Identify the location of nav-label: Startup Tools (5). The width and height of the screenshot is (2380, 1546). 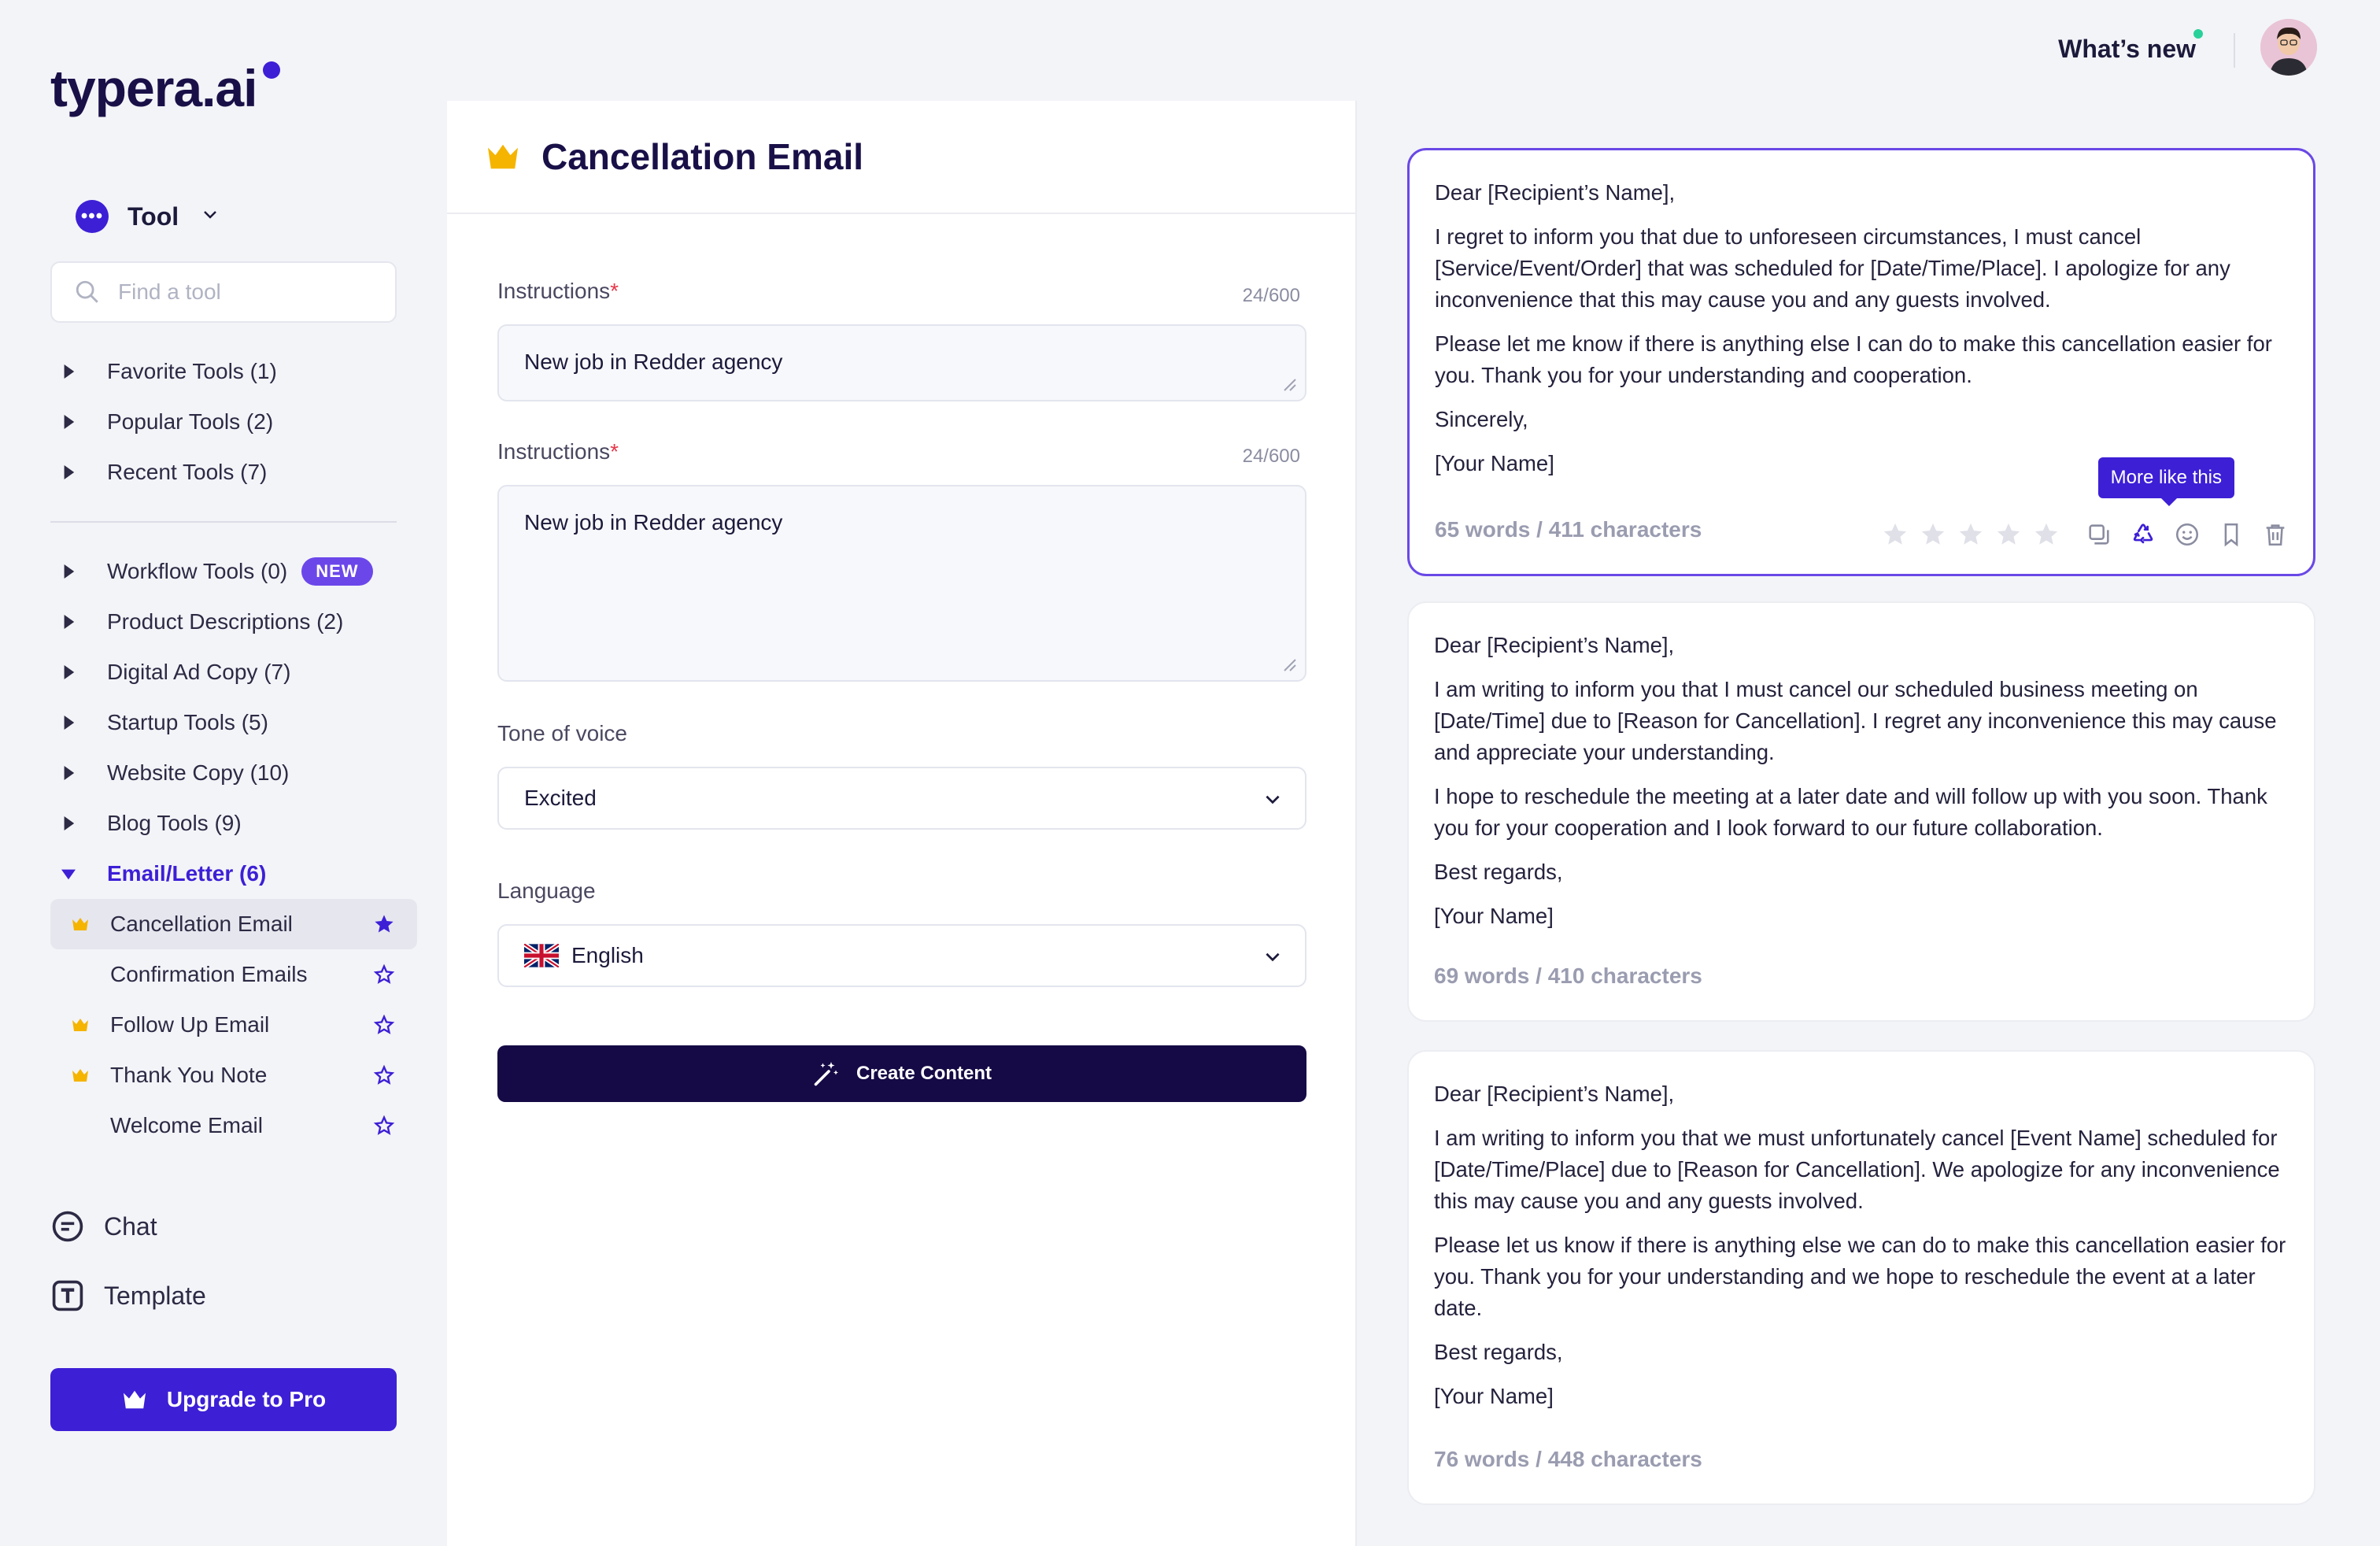
(187, 722).